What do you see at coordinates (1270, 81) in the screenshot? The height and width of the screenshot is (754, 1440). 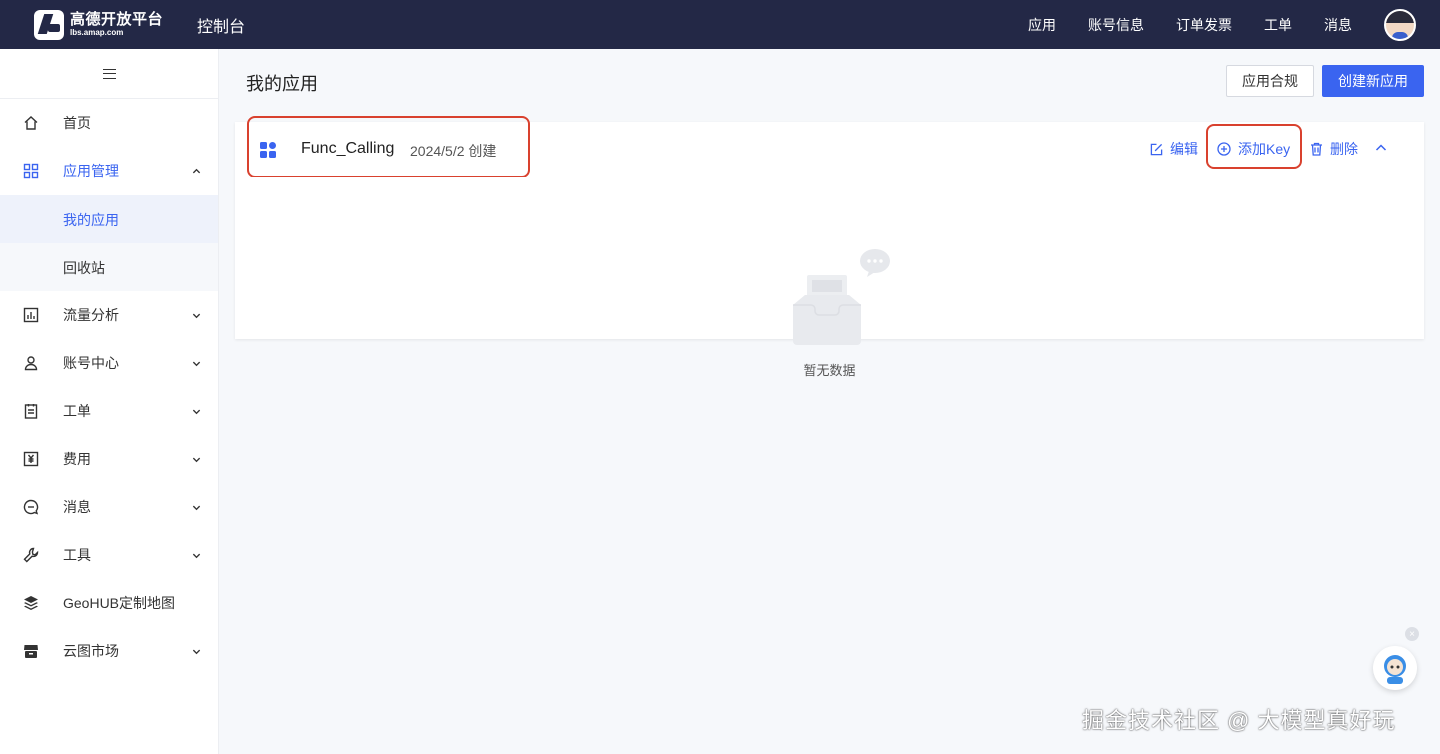 I see `app-compliance-button: 应用合规` at bounding box center [1270, 81].